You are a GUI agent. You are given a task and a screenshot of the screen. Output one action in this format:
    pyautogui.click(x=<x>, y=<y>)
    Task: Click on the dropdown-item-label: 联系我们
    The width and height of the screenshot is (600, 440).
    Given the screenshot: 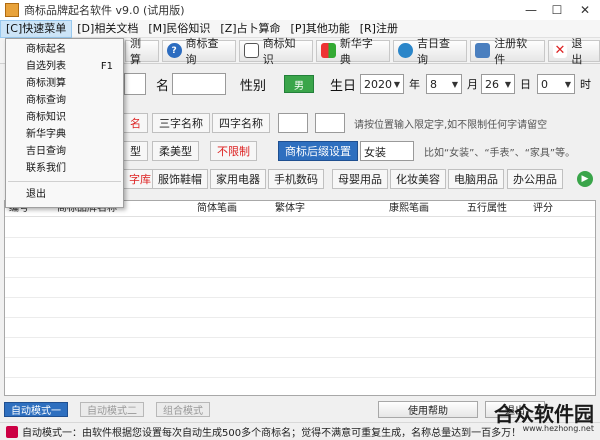 What is the action you would take?
    pyautogui.click(x=46, y=168)
    